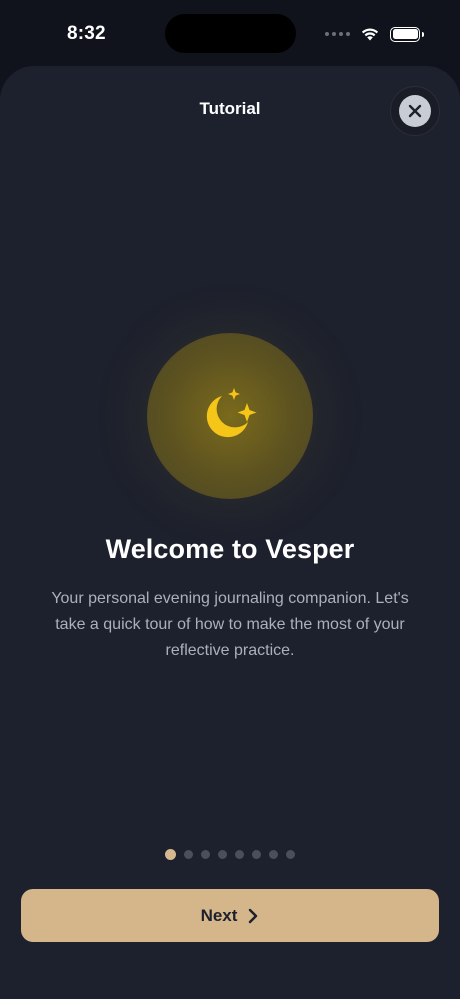 The height and width of the screenshot is (999, 460). I want to click on status-time: 8:32, so click(86, 33).